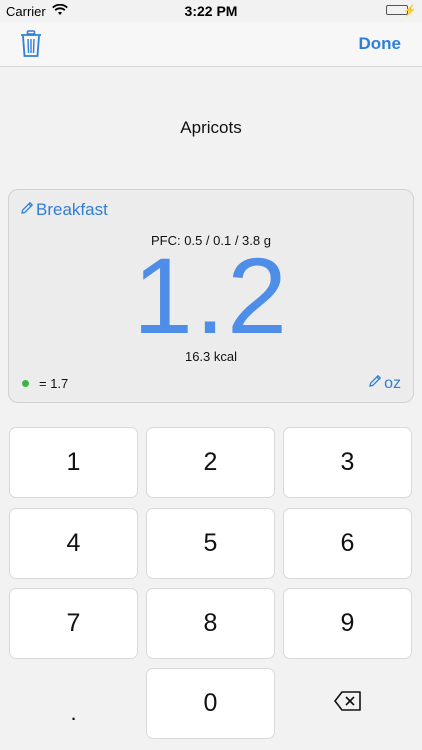  I want to click on done-button: Done, so click(380, 44).